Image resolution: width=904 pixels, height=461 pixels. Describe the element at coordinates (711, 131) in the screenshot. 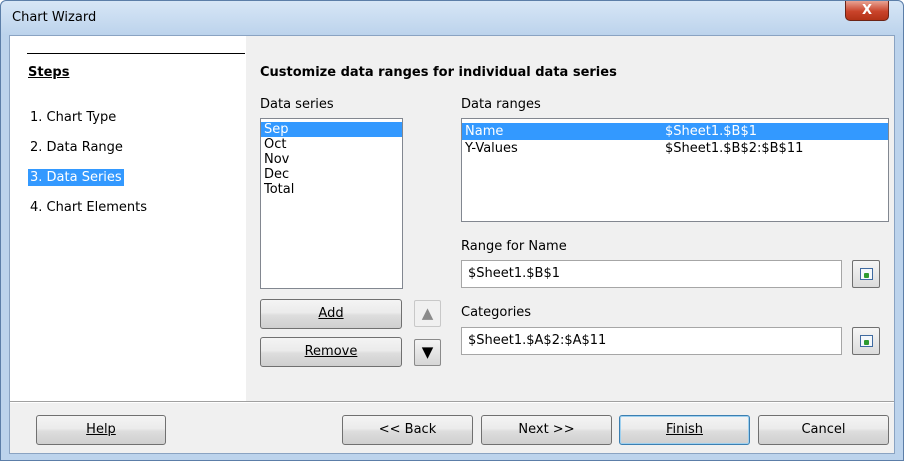

I see `range-value: $Sheet1.$B$1` at that location.